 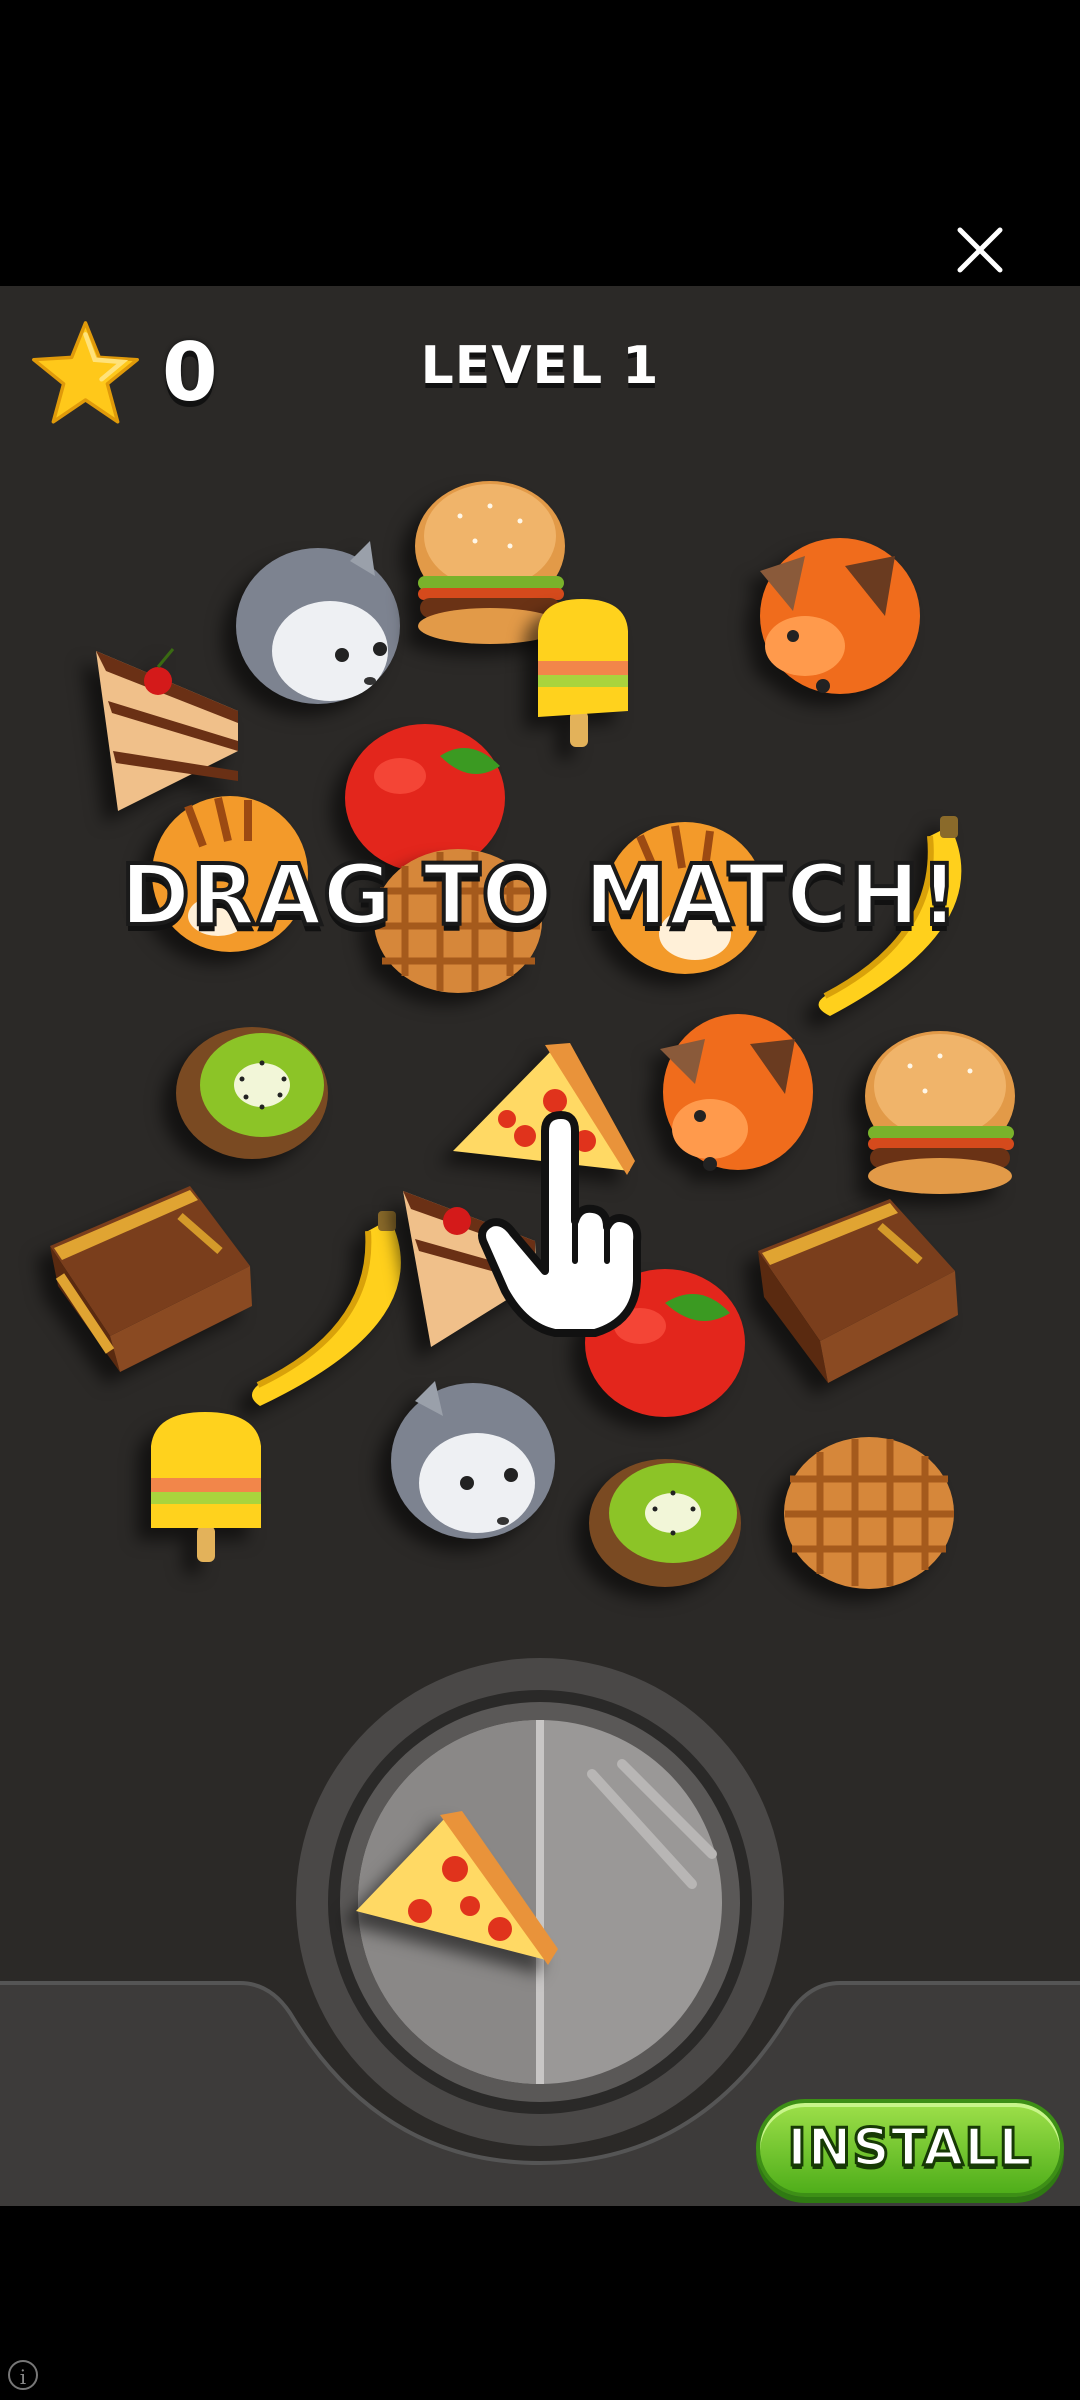 What do you see at coordinates (455, 1896) in the screenshot?
I see `held-pizza-slice` at bounding box center [455, 1896].